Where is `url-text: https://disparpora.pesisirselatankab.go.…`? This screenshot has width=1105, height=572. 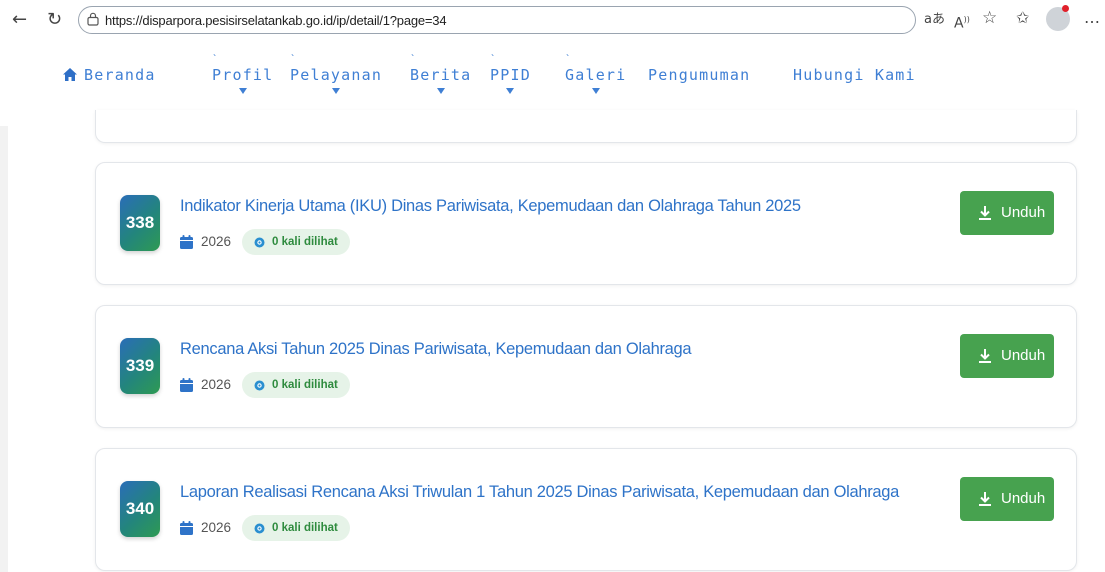
url-text: https://disparpora.pesisirselatankab.go.… is located at coordinates (276, 20).